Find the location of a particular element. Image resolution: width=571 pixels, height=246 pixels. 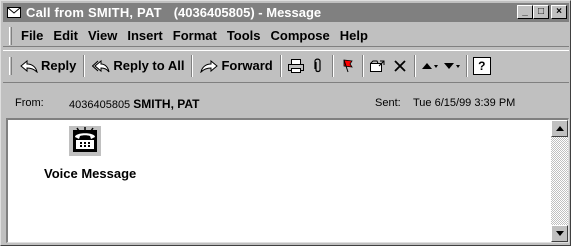

menu-file: File is located at coordinates (32, 35).